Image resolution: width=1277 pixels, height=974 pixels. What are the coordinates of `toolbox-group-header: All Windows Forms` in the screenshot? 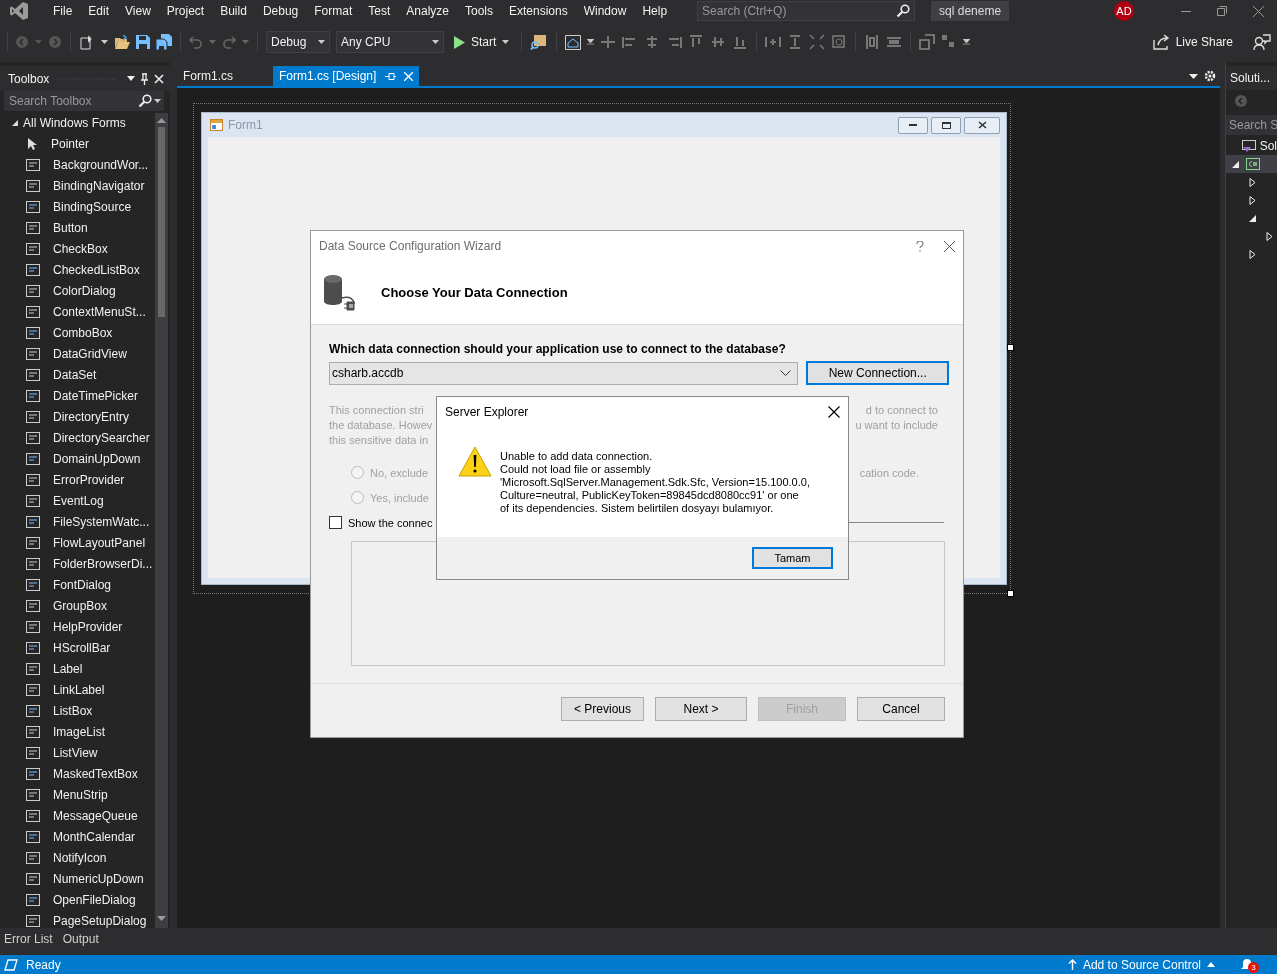 It's located at (77, 123).